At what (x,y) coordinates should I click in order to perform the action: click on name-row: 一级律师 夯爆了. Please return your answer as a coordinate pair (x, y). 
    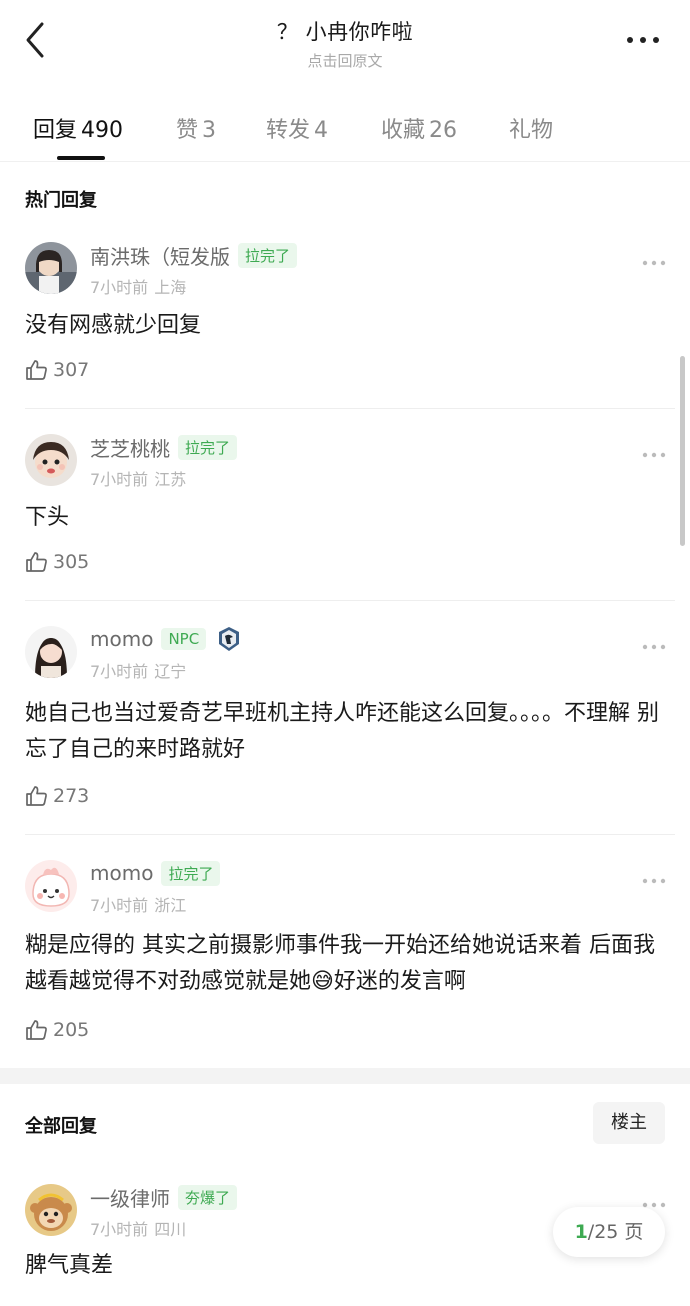
    Looking at the image, I should click on (164, 1197).